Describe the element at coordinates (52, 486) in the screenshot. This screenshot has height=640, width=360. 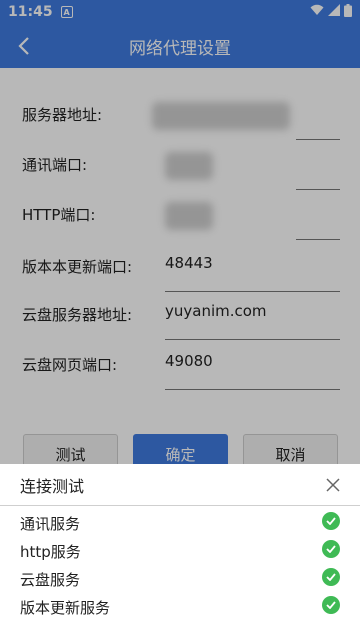
I see `dialog-title: 连接测试` at that location.